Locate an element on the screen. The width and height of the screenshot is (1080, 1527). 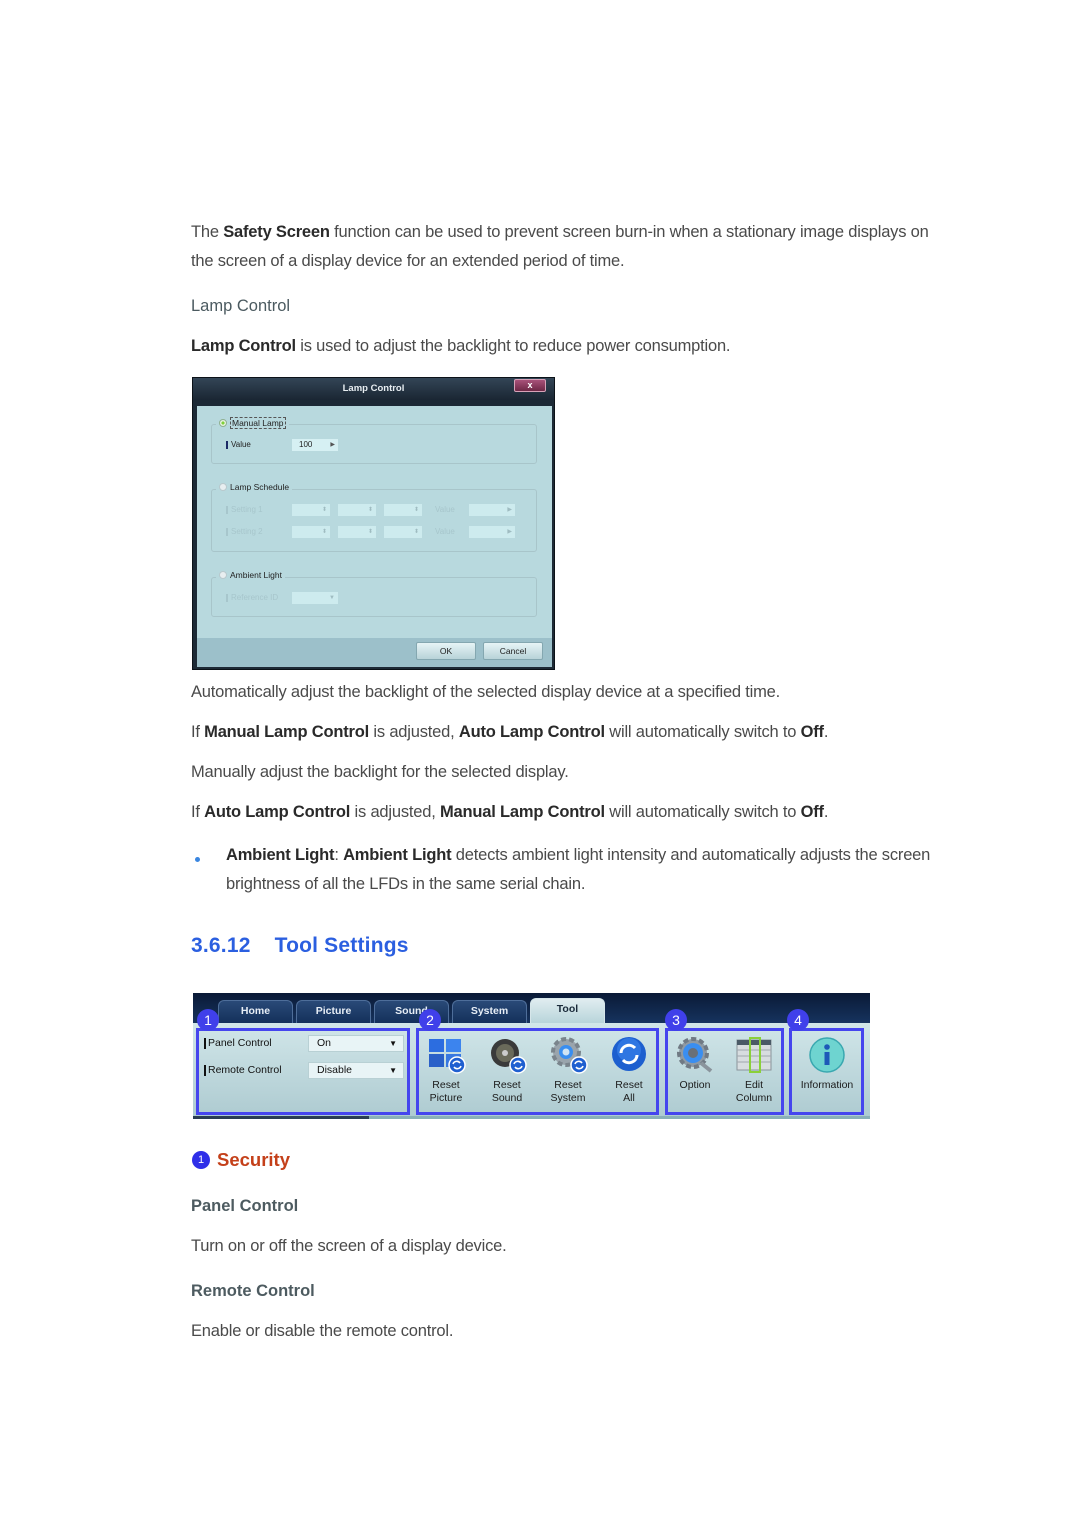
callout-1: 1 is located at coordinates (208, 1020).